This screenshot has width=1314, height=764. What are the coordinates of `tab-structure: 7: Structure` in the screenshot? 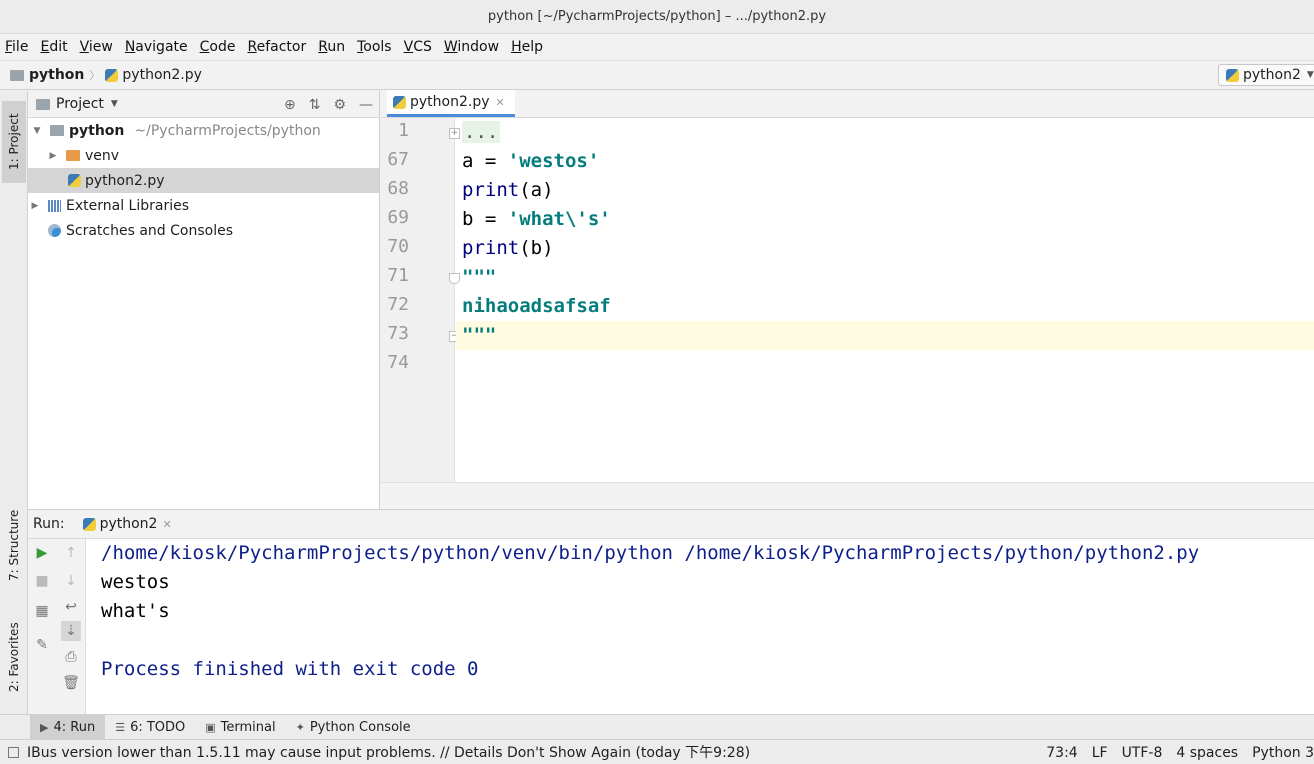 It's located at (14, 545).